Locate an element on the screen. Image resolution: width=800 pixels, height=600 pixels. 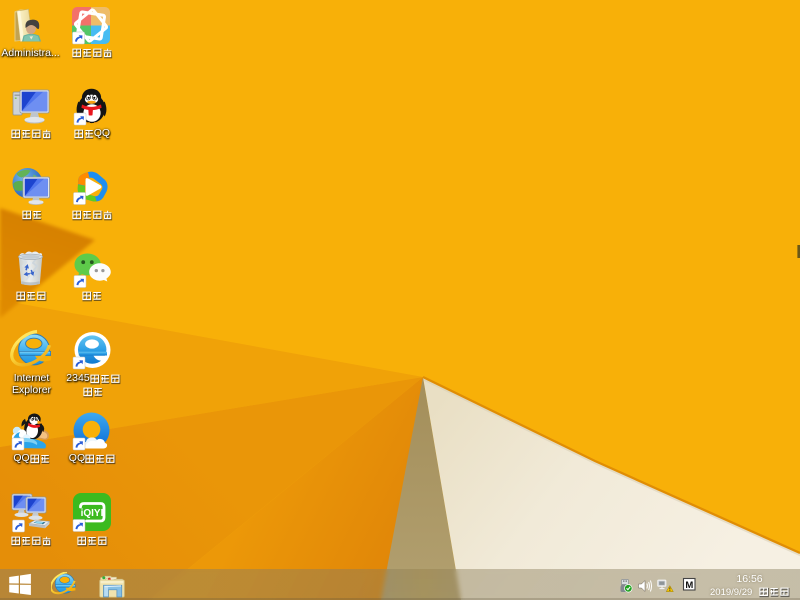
svg-text: M is located at coordinates (689, 585).